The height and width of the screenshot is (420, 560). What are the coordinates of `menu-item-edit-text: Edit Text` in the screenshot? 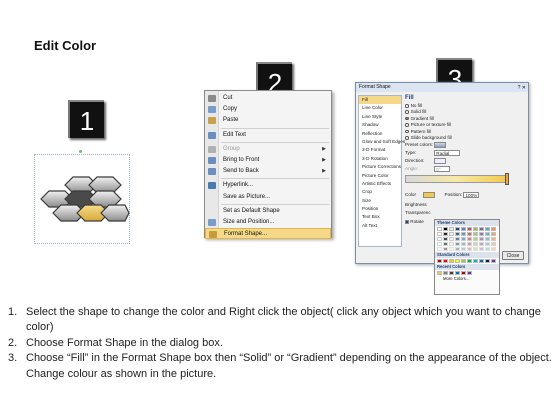 It's located at (268, 135).